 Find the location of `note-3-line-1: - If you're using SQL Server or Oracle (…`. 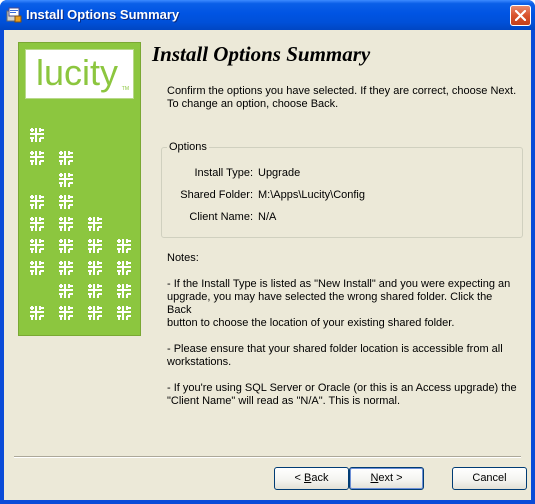

note-3-line-1: - If you're using SQL Server or Oracle (… is located at coordinates (342, 388).